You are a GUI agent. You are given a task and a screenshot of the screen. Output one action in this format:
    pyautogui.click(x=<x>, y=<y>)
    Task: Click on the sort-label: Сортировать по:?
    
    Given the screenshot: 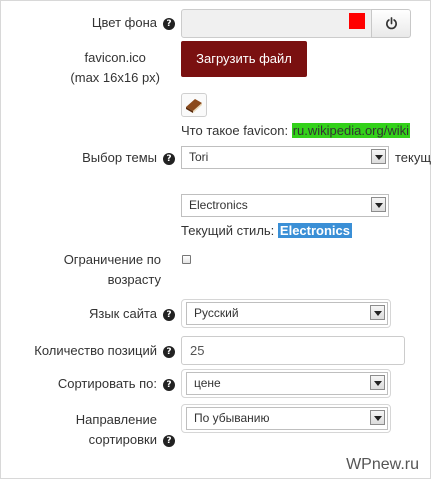 What is the action you would take?
    pyautogui.click(x=116, y=383)
    